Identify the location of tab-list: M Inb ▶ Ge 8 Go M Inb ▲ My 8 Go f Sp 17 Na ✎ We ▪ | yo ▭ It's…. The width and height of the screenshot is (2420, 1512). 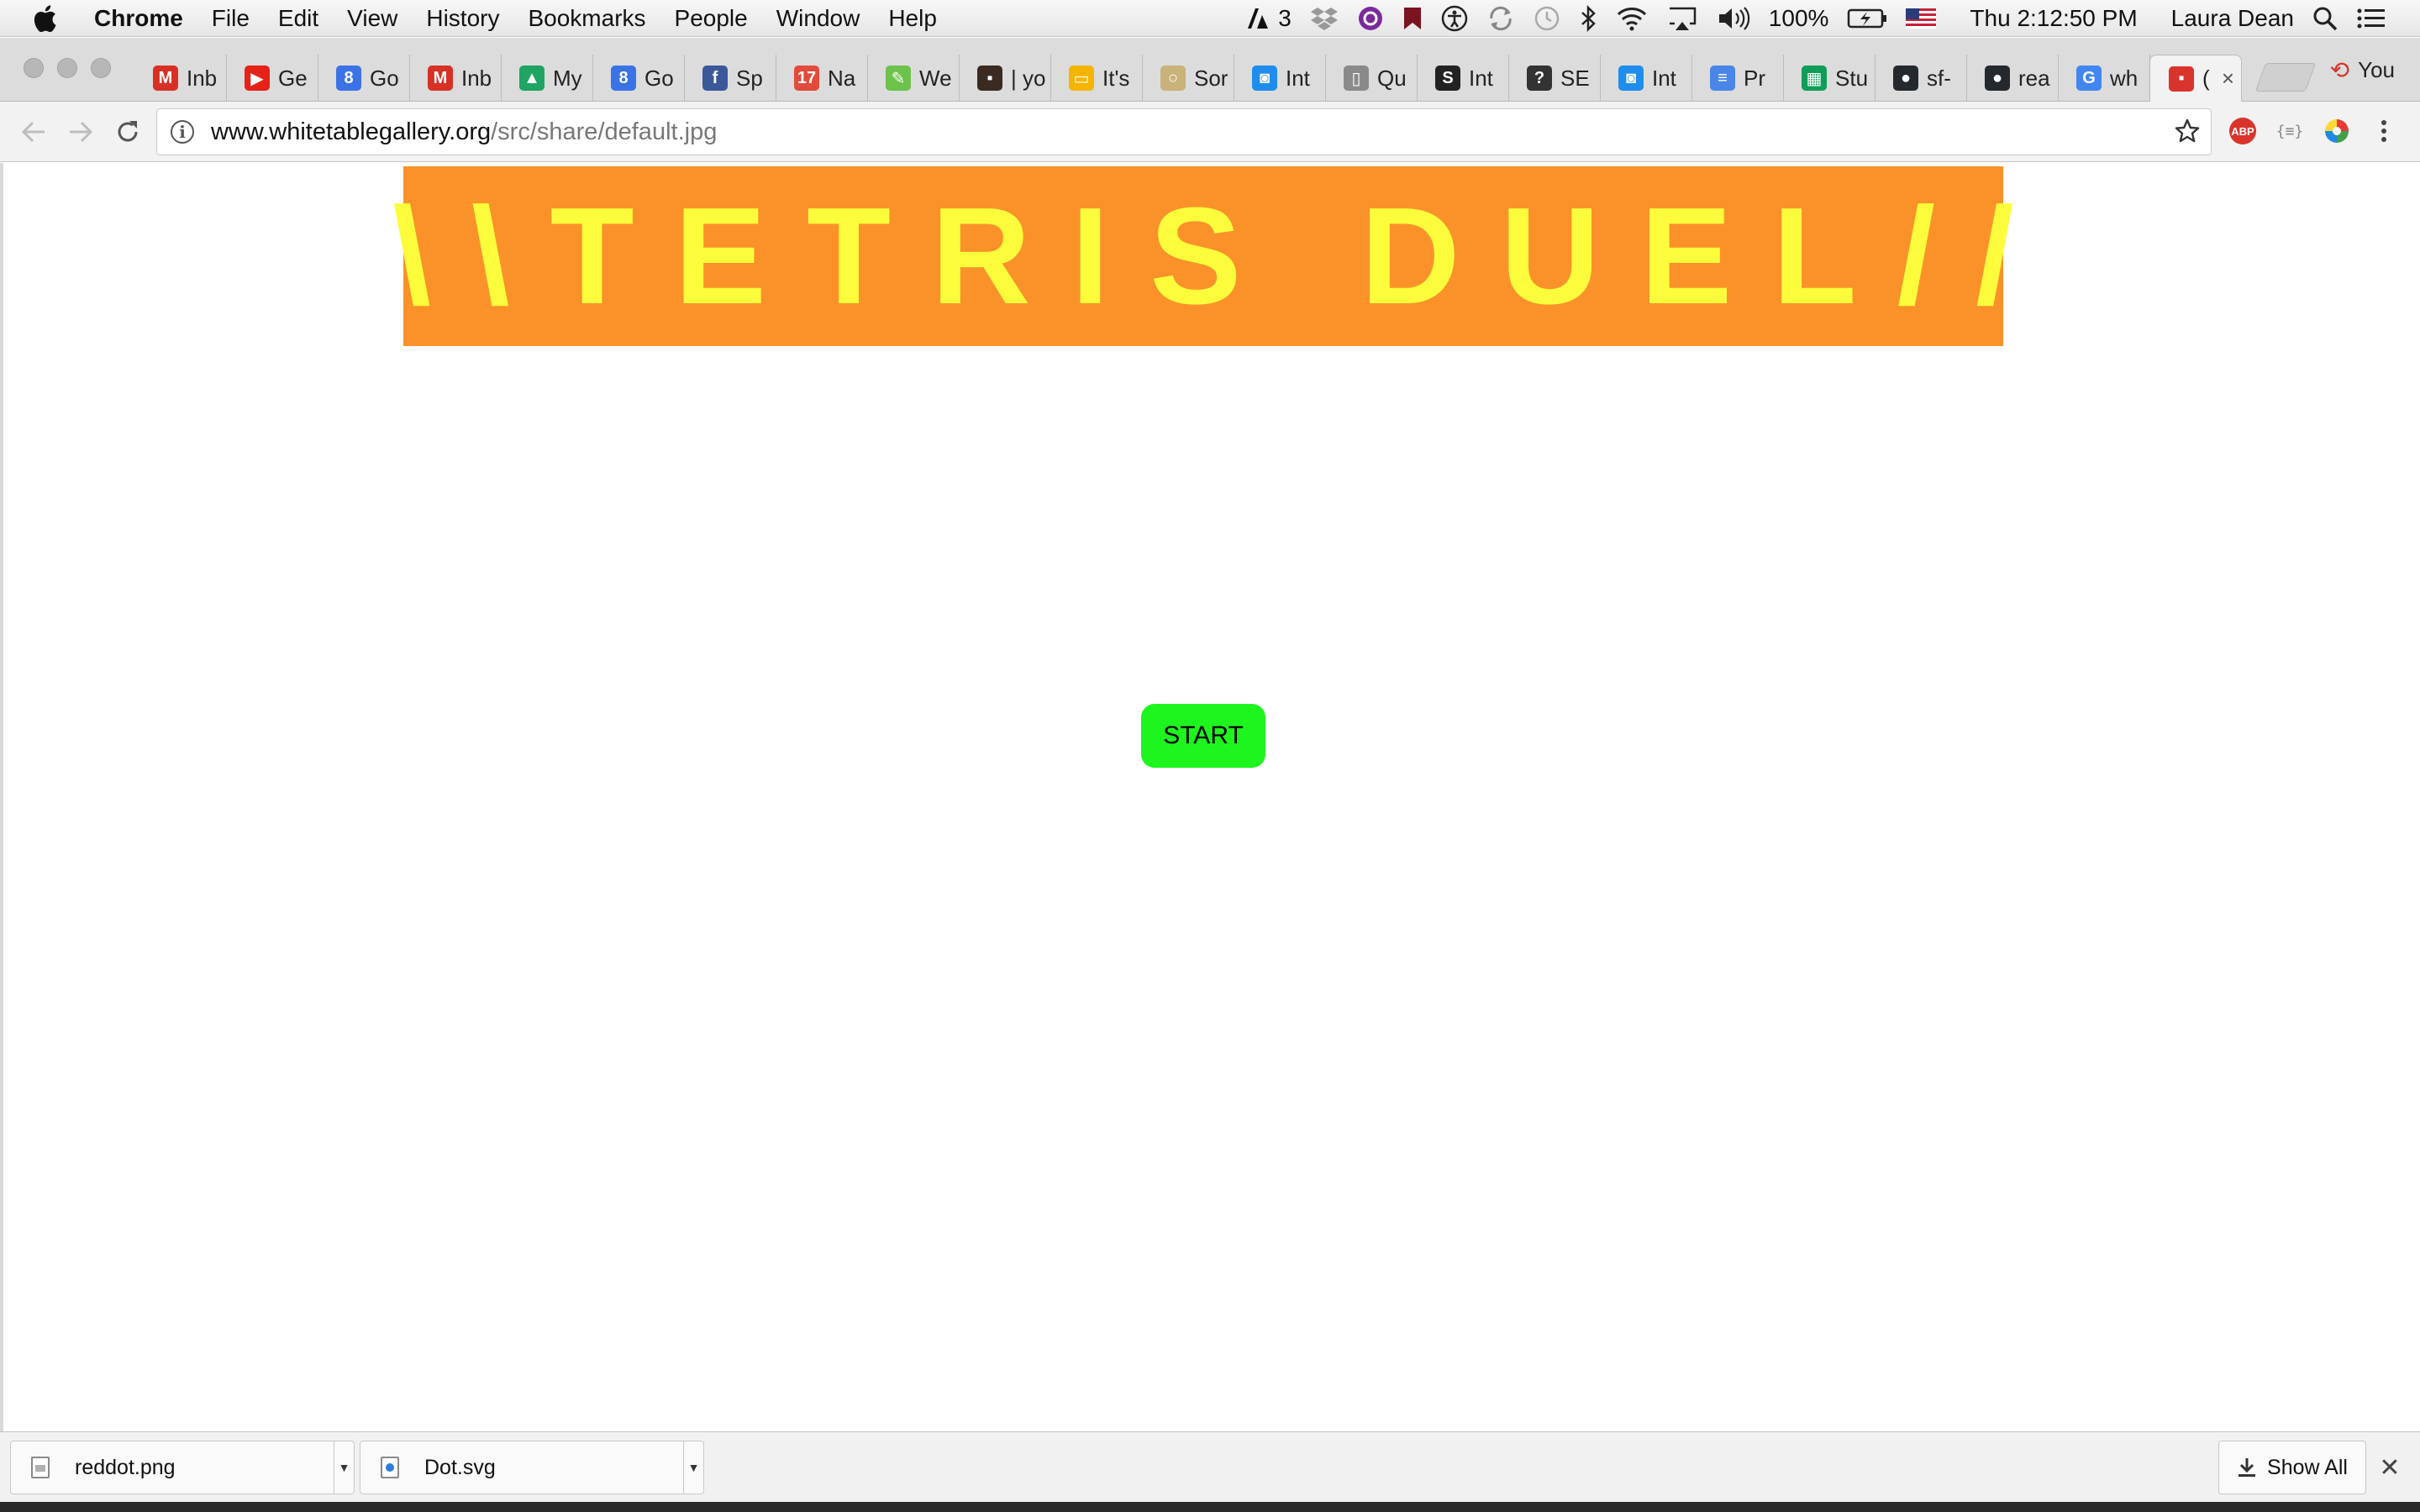
(1188, 78).